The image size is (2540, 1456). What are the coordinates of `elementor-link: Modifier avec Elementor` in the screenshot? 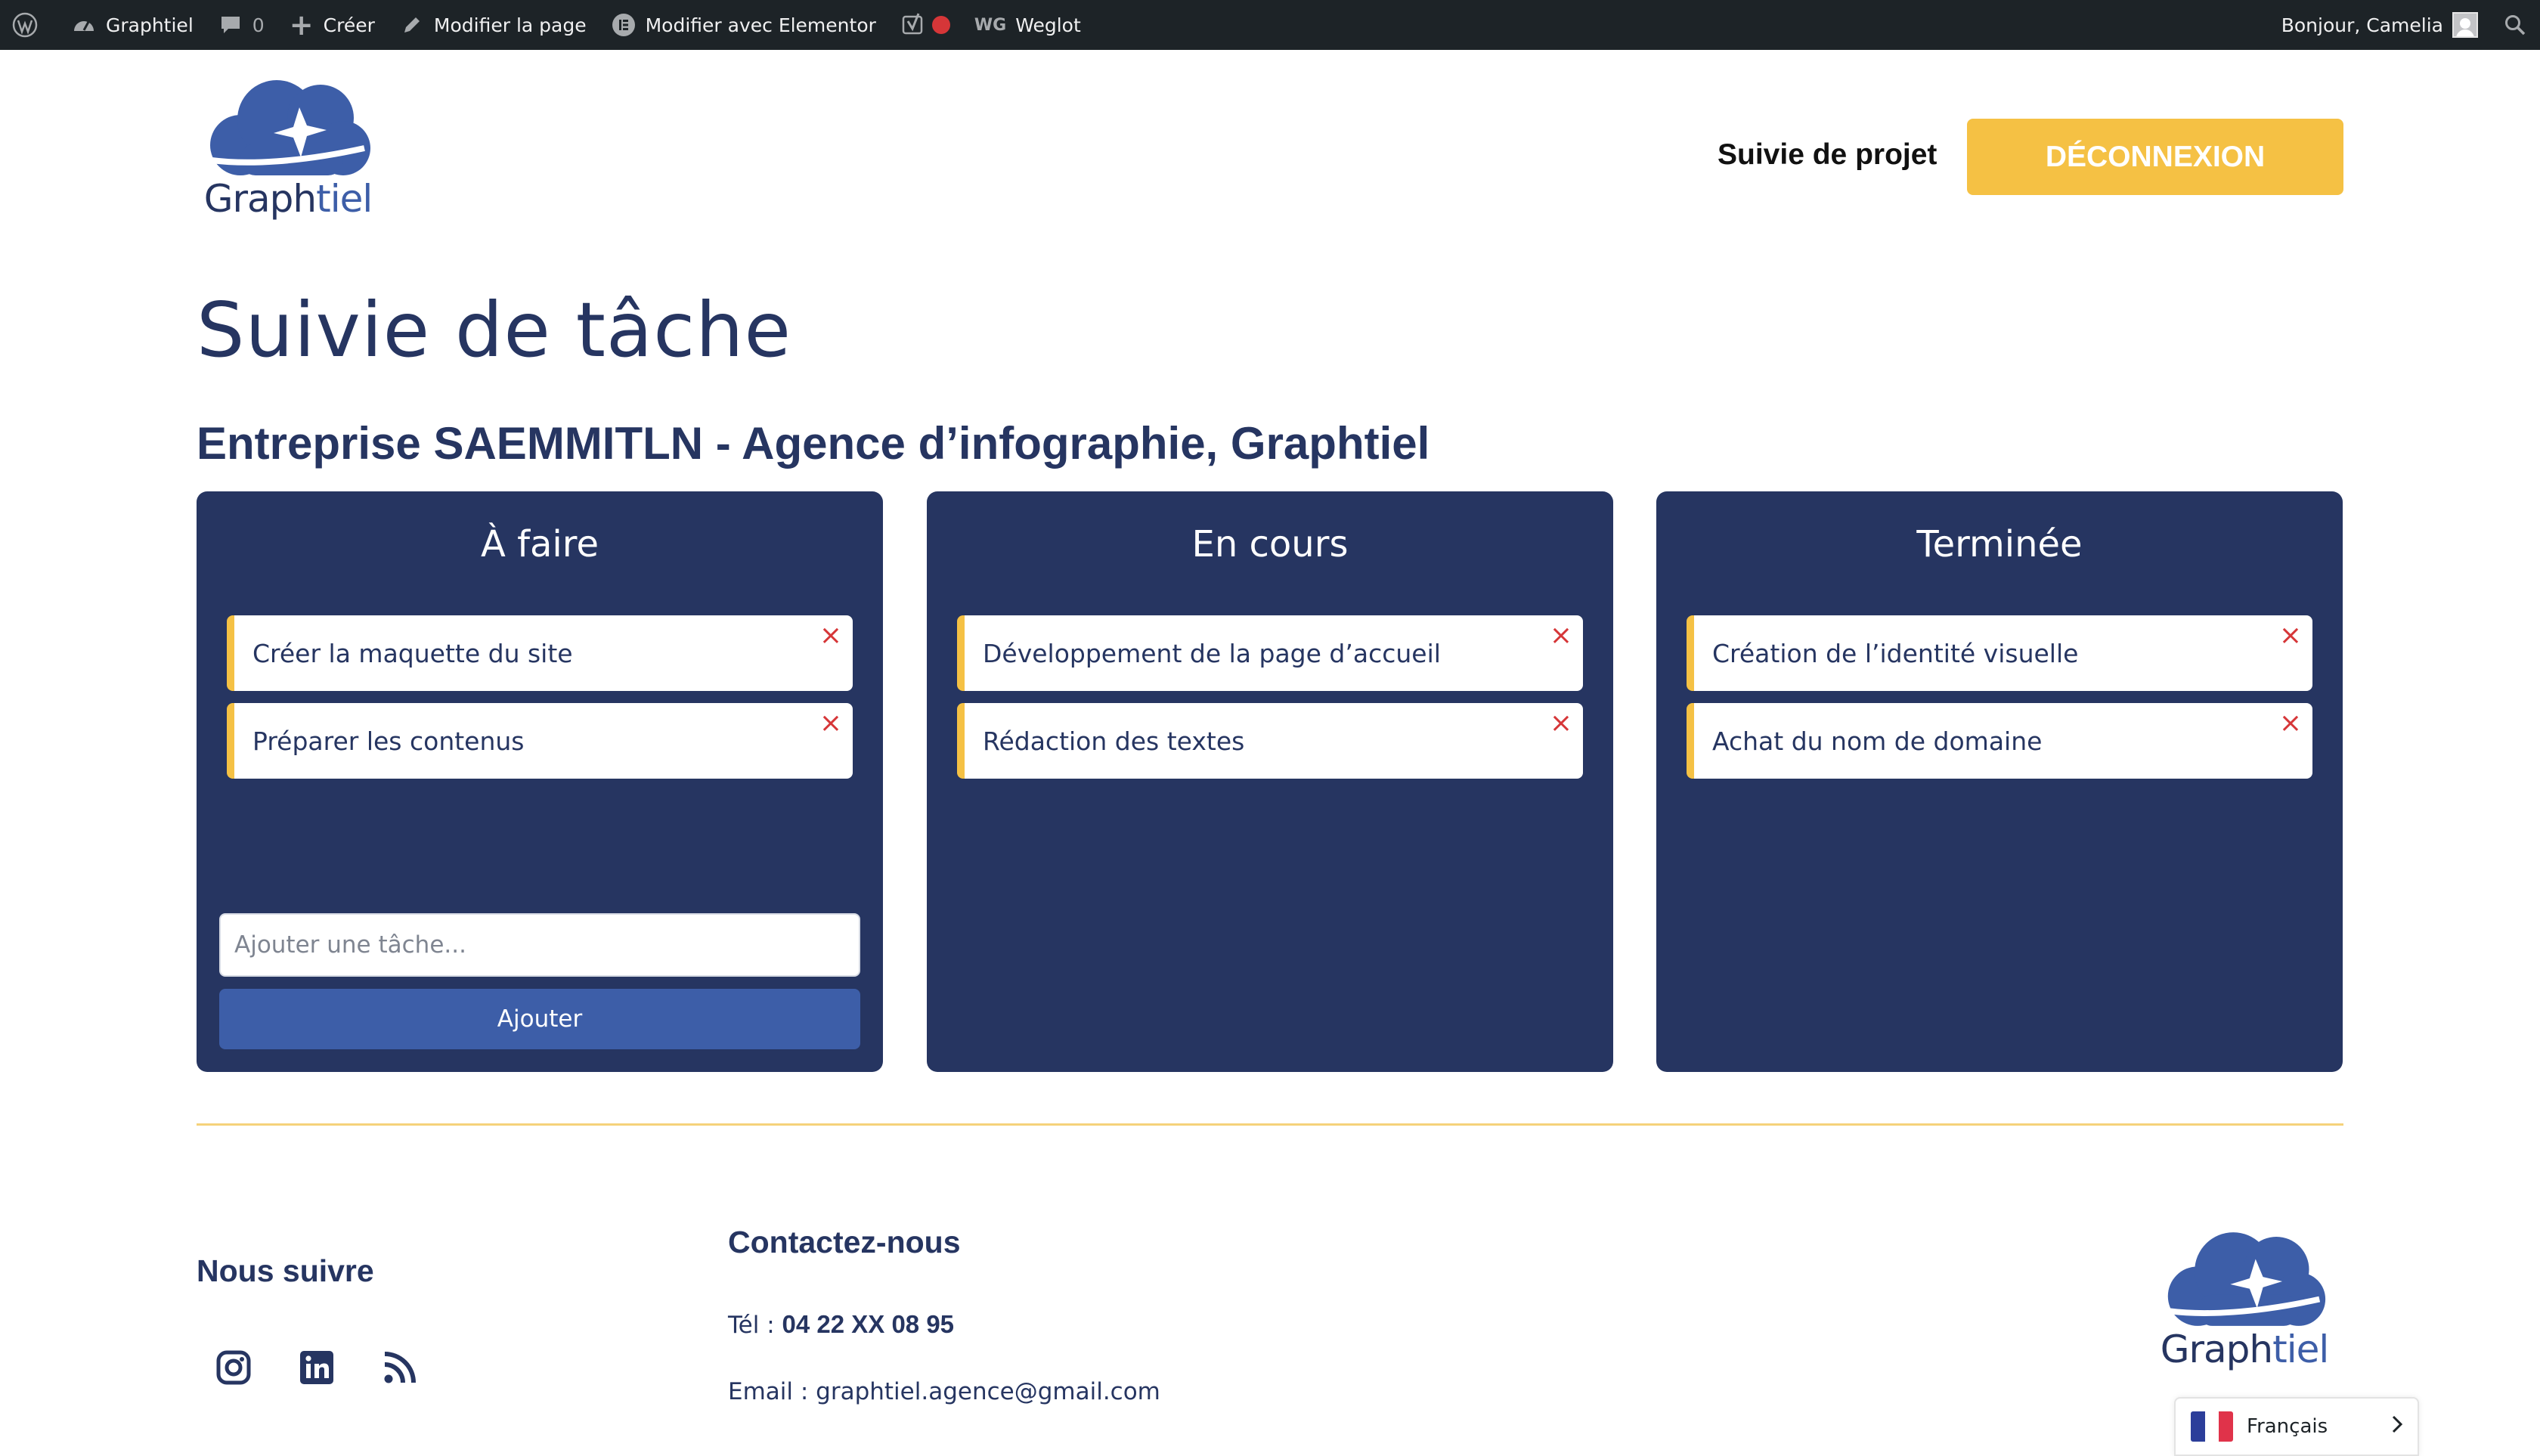 It's located at (744, 25).